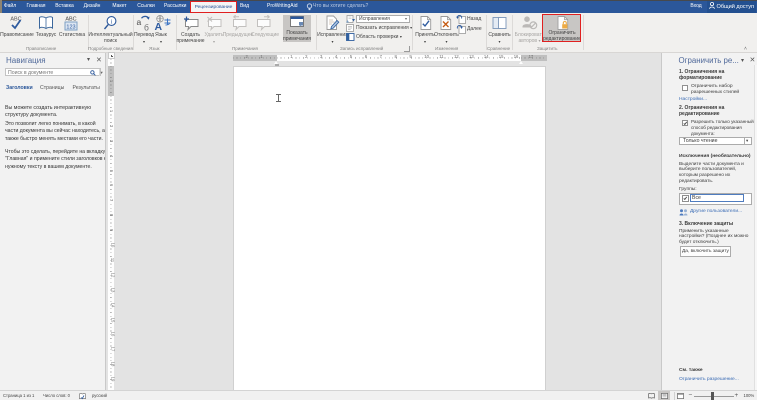  What do you see at coordinates (70, 28) in the screenshot?
I see `svg-text: 123` at bounding box center [70, 28].